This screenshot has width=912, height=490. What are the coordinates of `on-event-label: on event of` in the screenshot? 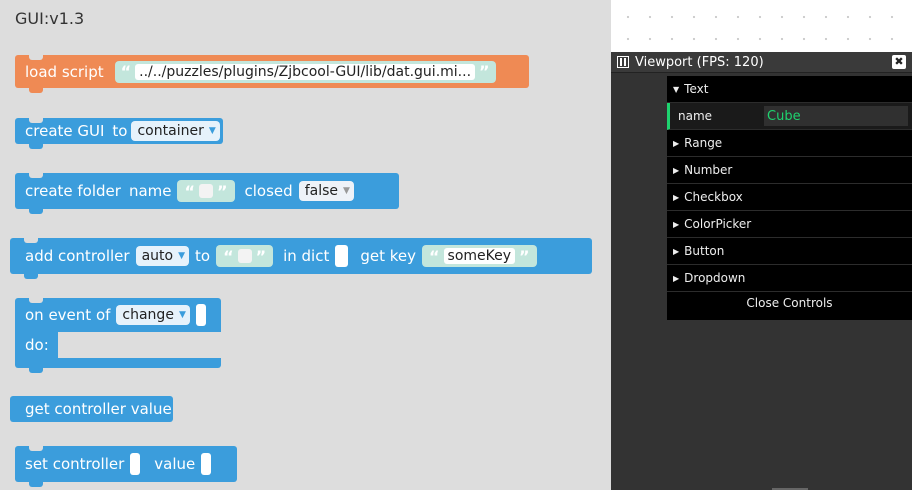 It's located at (68, 315).